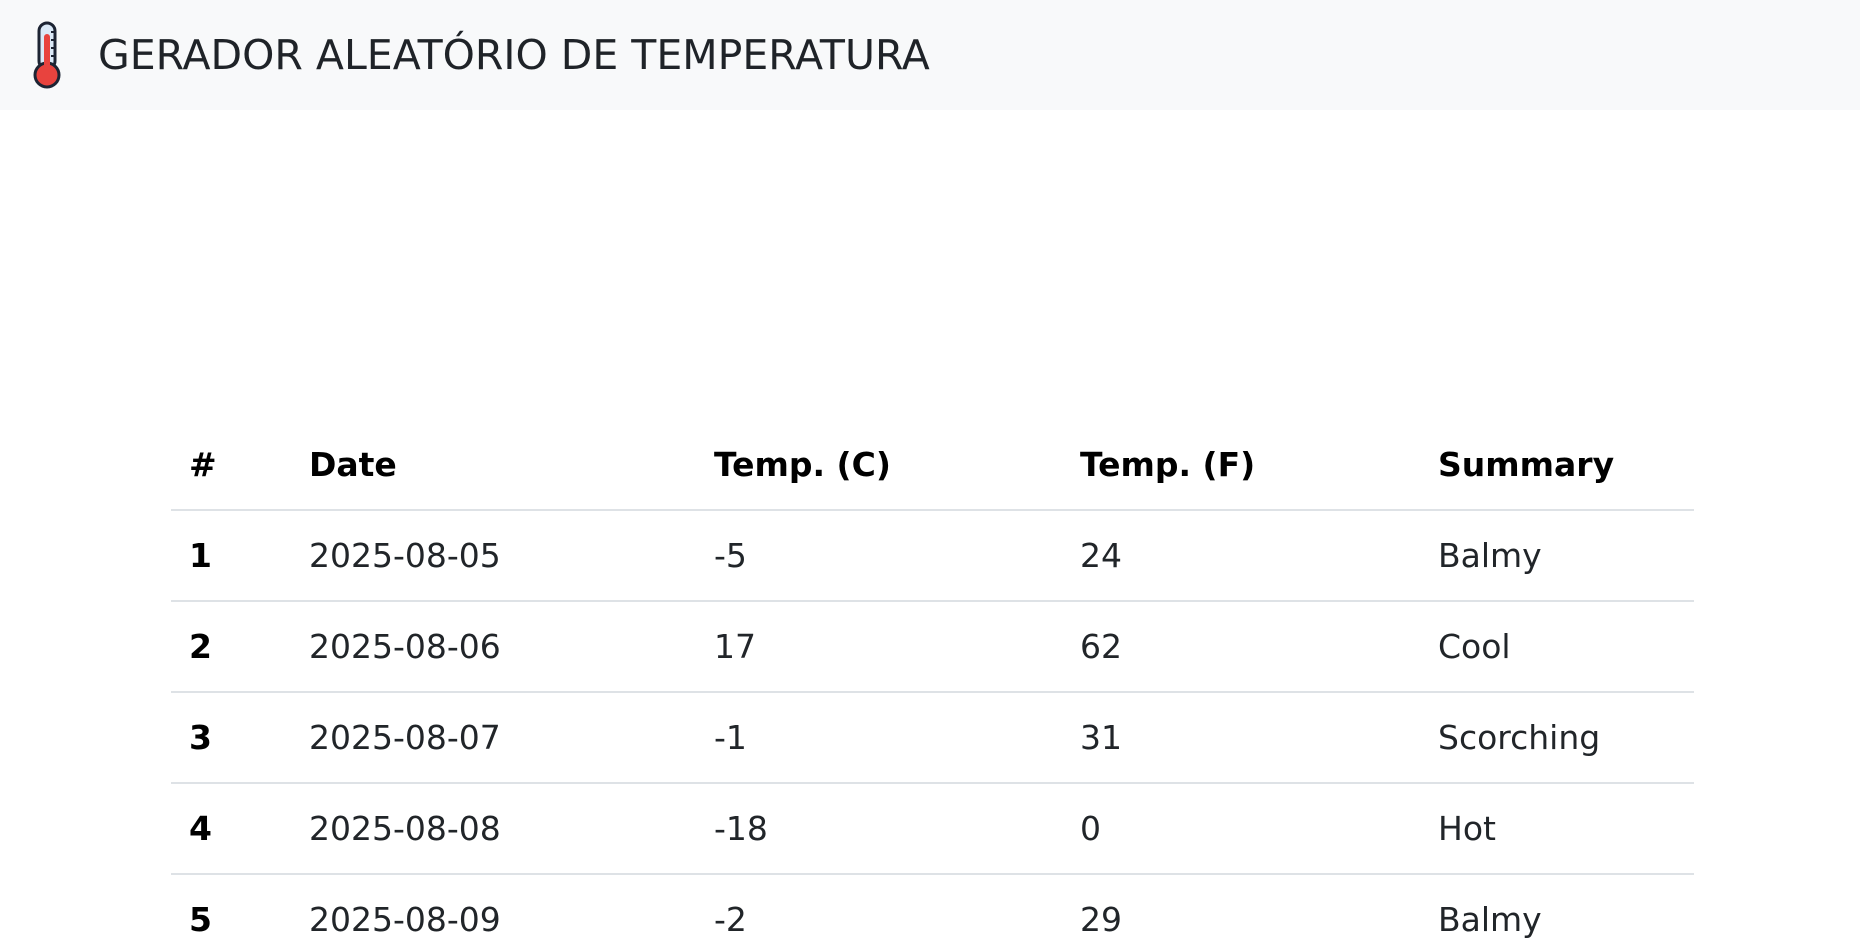 The width and height of the screenshot is (1860, 950). Describe the element at coordinates (879, 465) in the screenshot. I see `column-header-temp-c: Temp. (C)` at that location.